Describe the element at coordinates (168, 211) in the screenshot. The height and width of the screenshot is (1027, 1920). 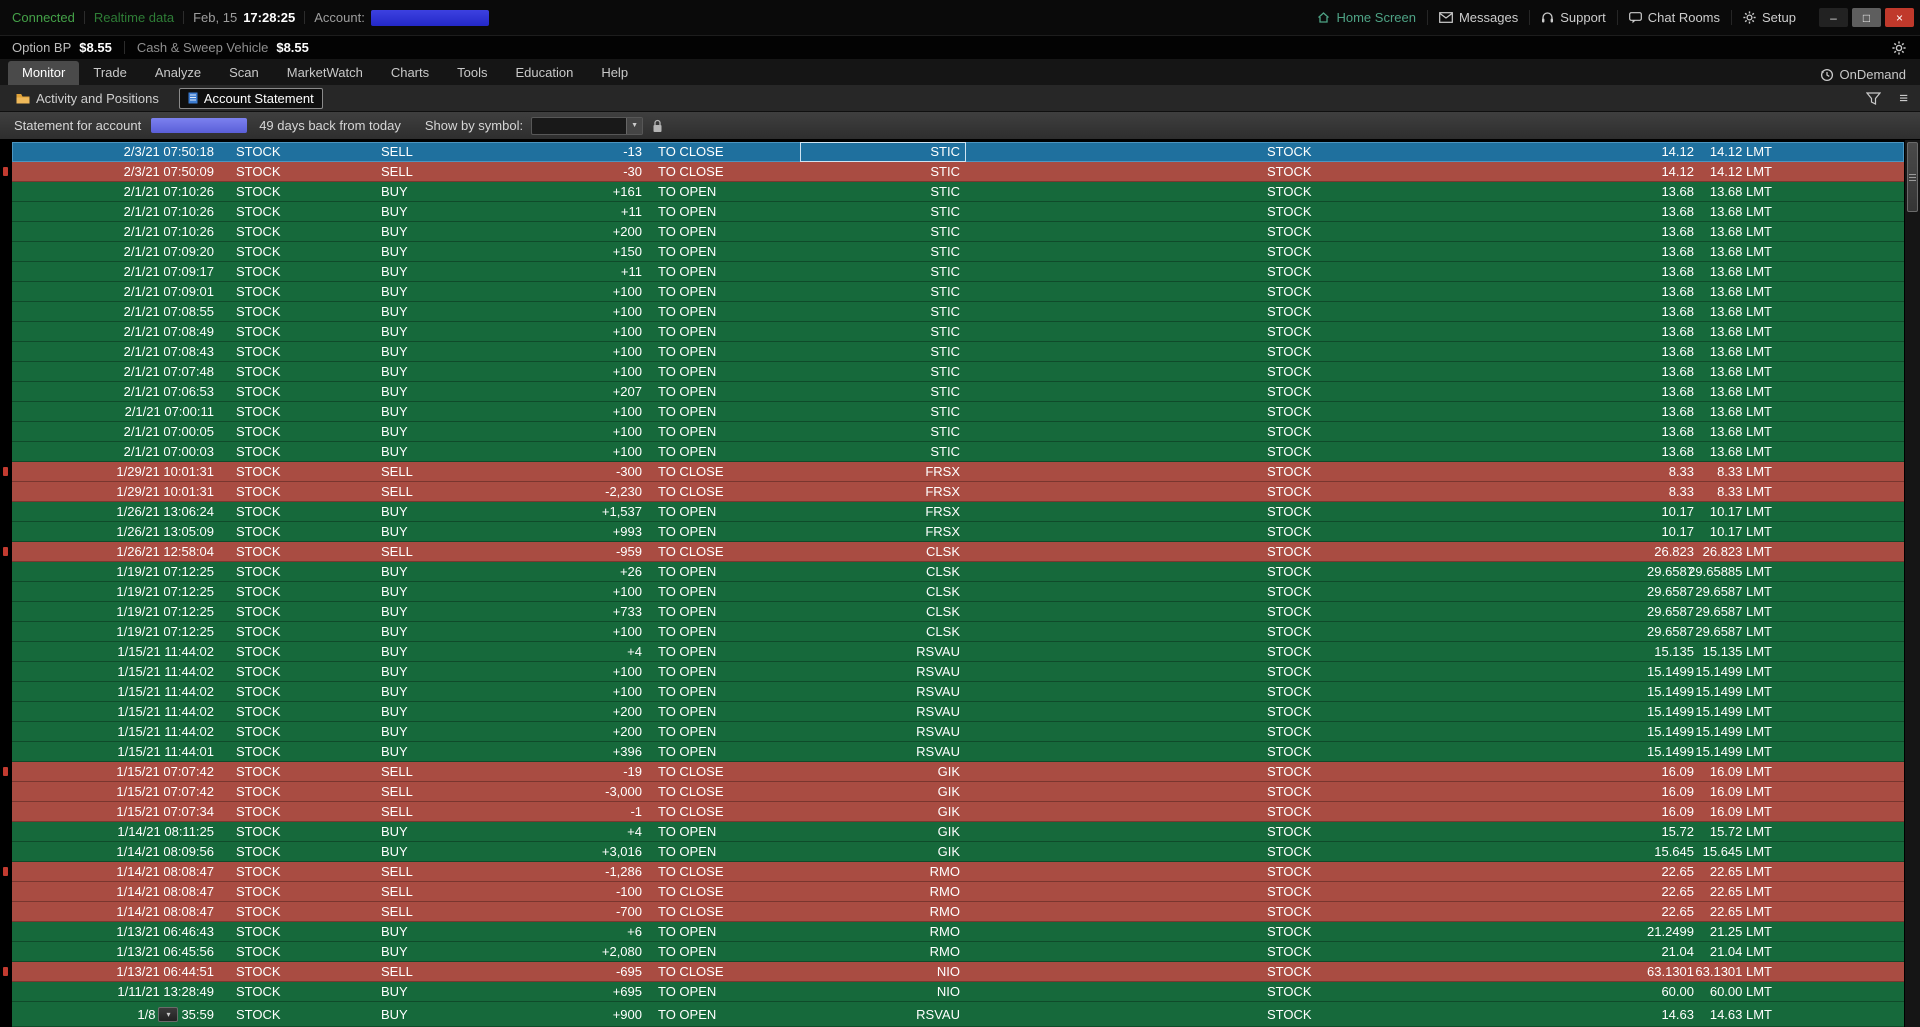
I see `exec-time-cell: 2/1/21 07:10:26` at that location.